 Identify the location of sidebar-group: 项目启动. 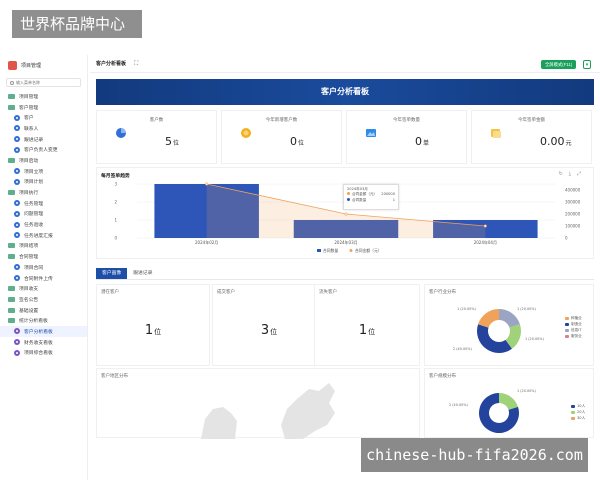
(43, 160).